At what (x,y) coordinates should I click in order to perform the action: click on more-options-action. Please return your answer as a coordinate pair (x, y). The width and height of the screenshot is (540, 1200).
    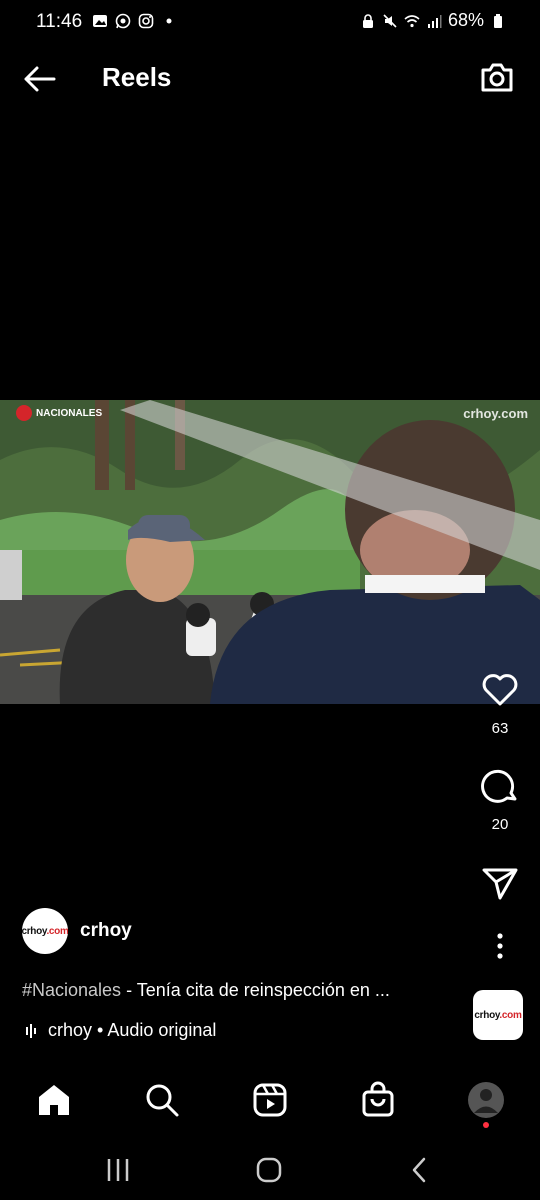
    Looking at the image, I should click on (500, 946).